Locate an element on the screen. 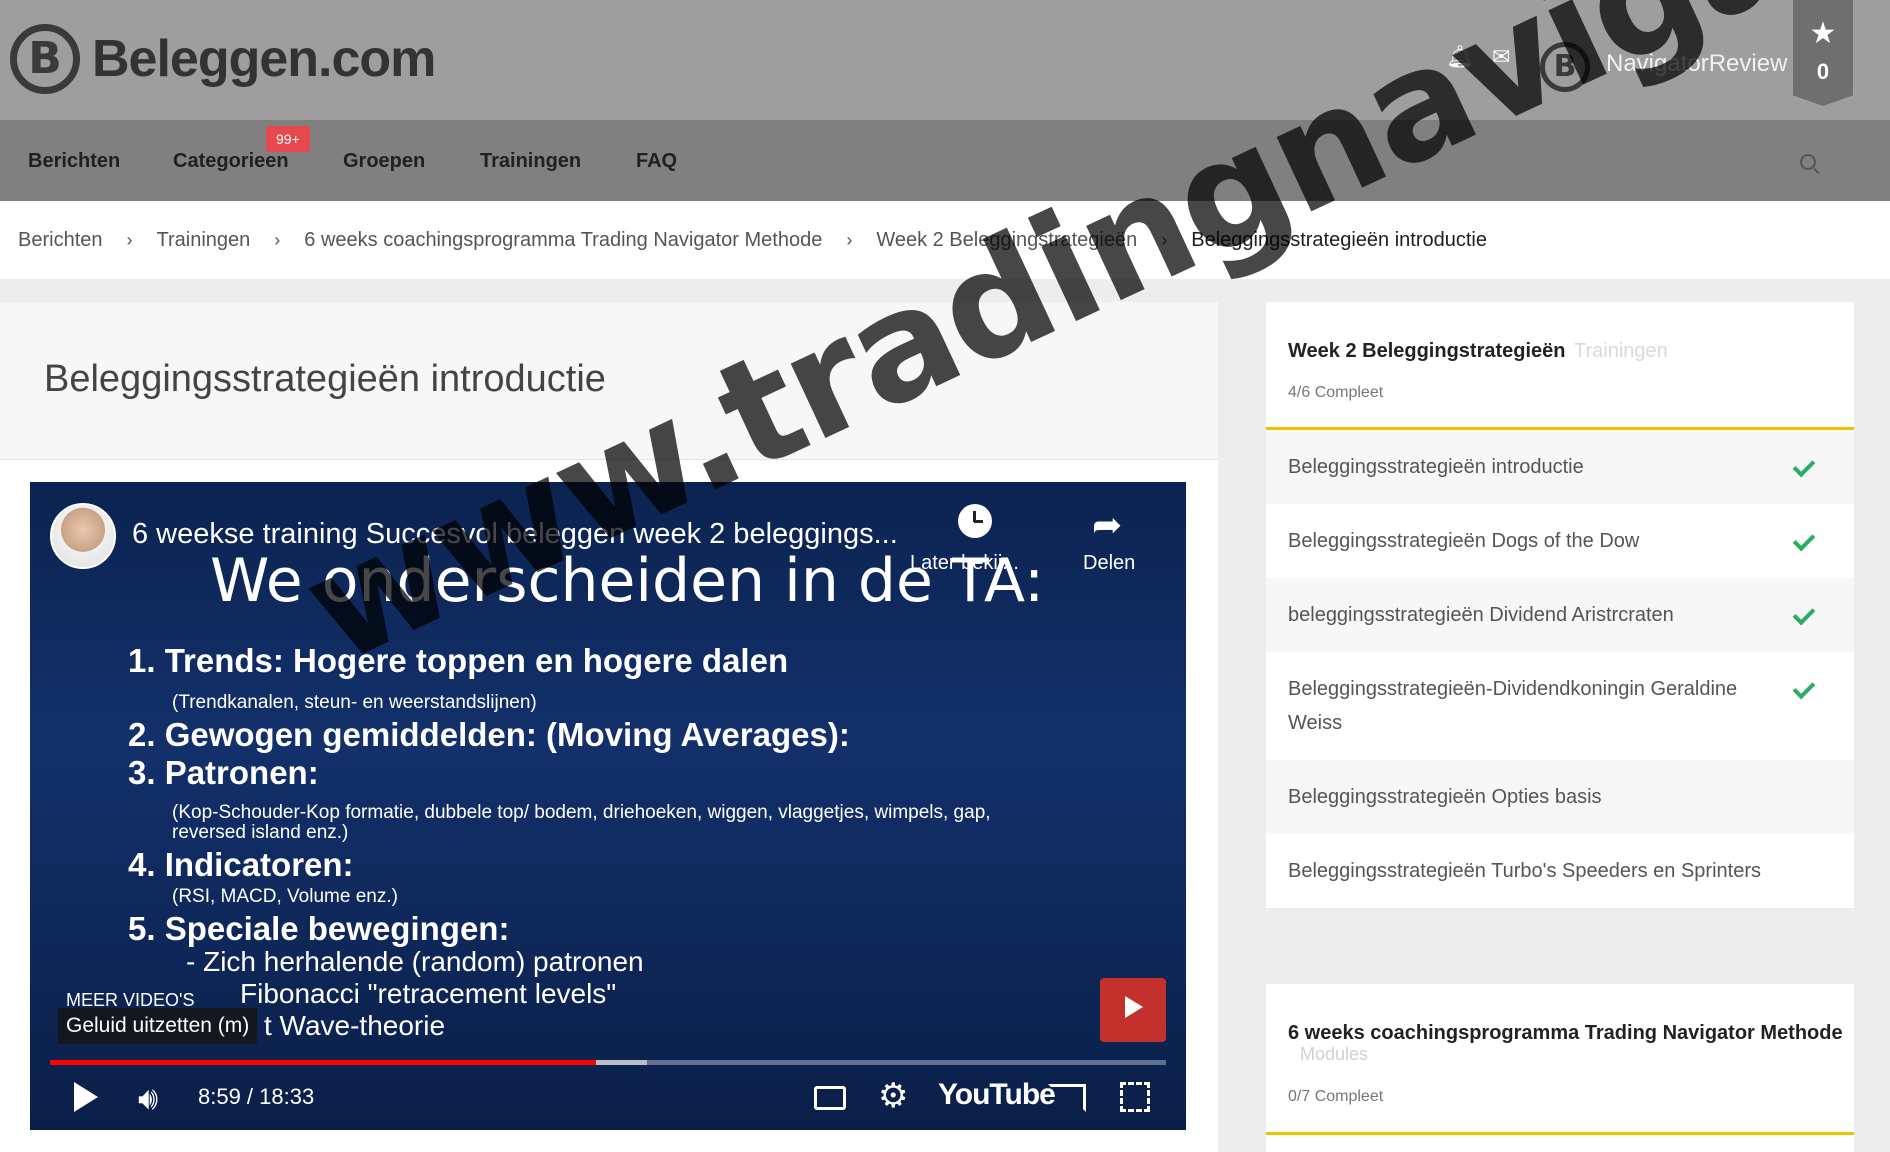 The image size is (1890, 1152). volume-icon: 🔊︎ is located at coordinates (148, 1099).